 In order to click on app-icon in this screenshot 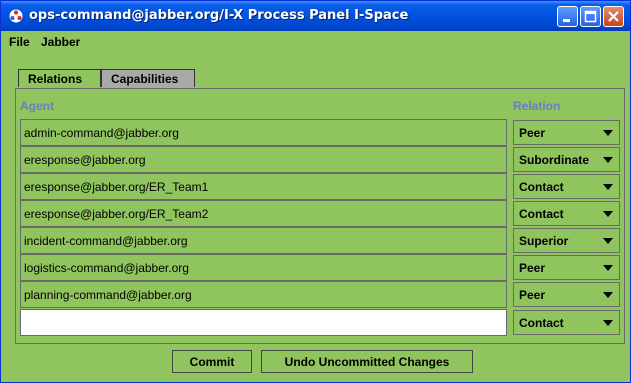, I will do `click(16, 16)`.